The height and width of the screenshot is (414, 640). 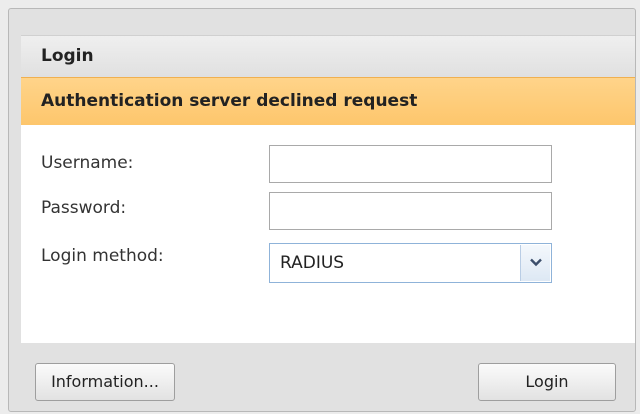 I want to click on dropdown-arrow-button, so click(x=535, y=263).